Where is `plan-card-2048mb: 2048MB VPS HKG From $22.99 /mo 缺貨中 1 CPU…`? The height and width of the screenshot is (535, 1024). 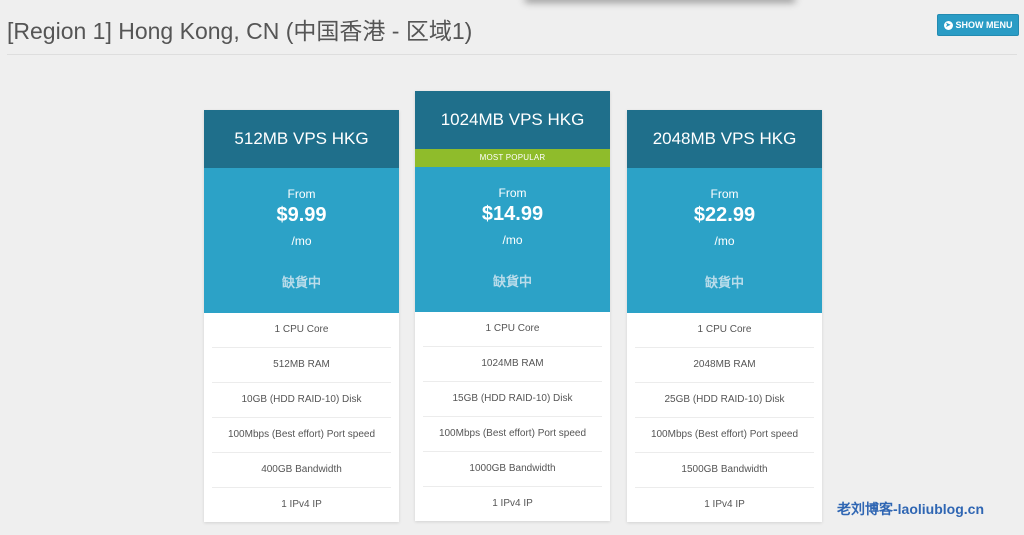
plan-card-2048mb: 2048MB VPS HKG From $22.99 /mo 缺貨中 1 CPU… is located at coordinates (724, 316).